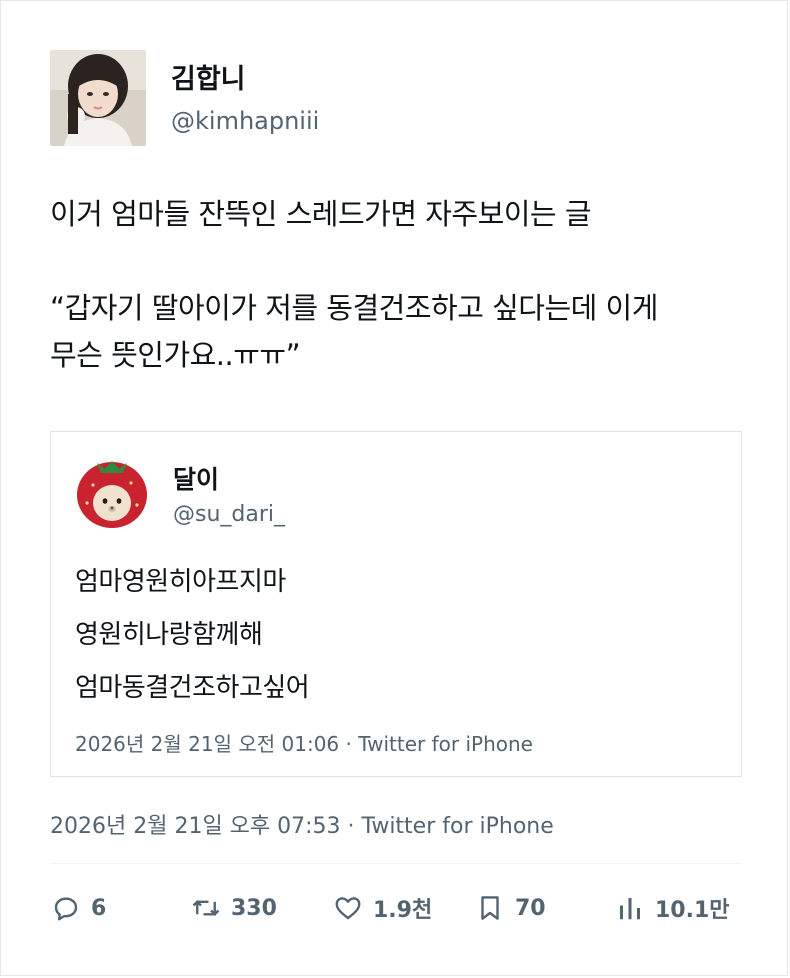 The width and height of the screenshot is (790, 978). I want to click on bar-chart-icon, so click(630, 909).